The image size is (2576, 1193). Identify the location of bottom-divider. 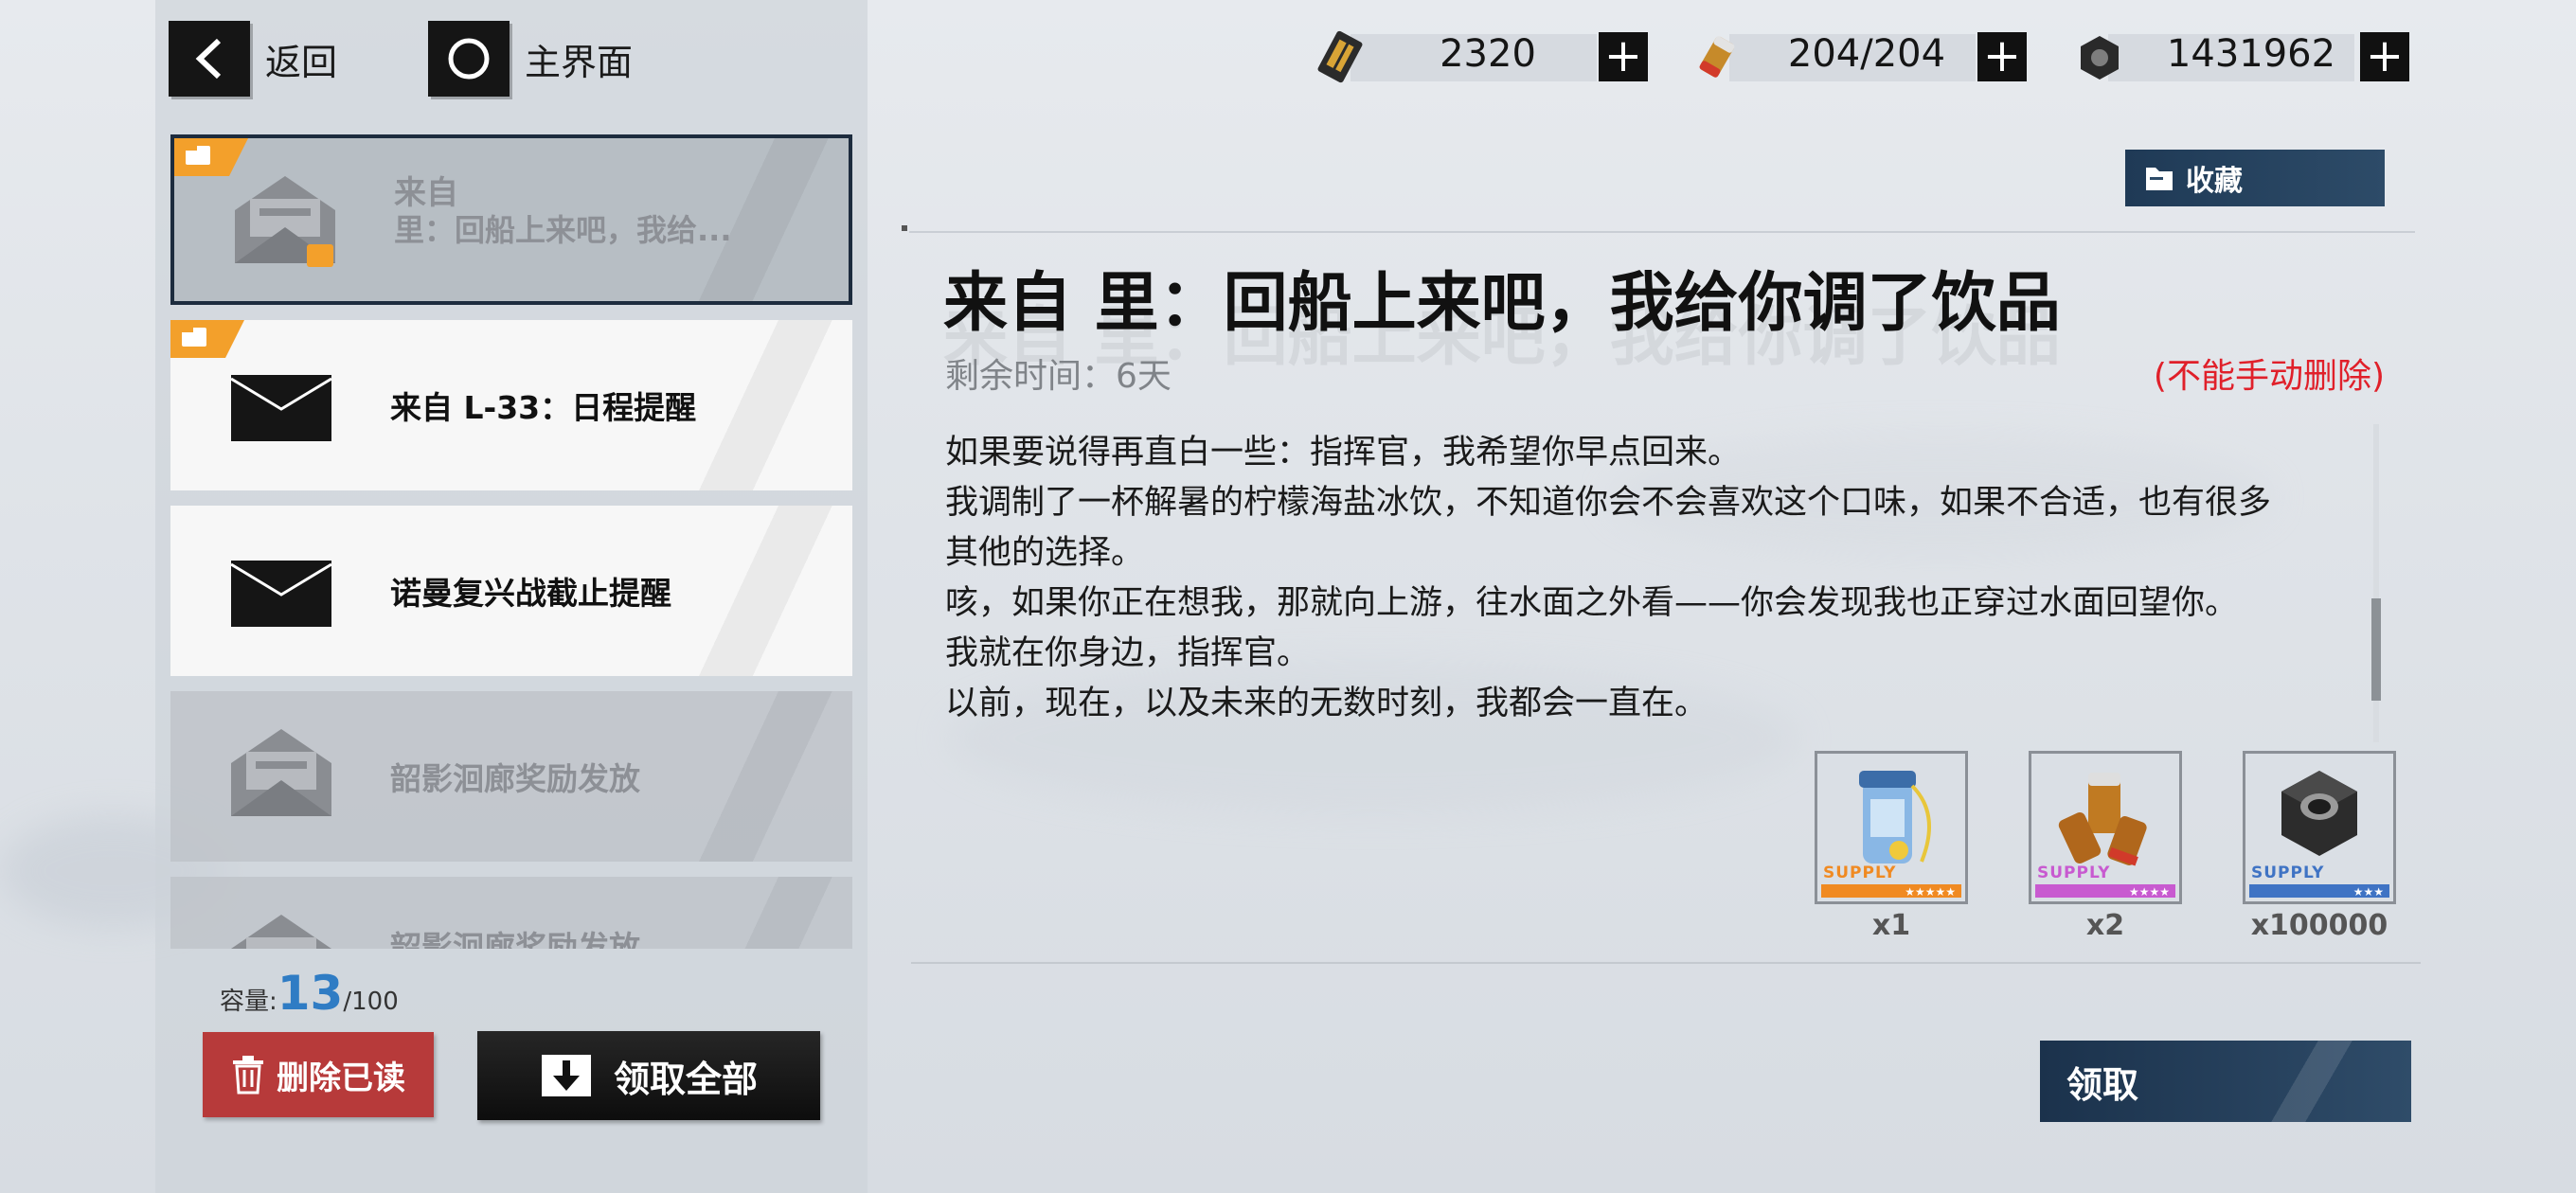
(1666, 963).